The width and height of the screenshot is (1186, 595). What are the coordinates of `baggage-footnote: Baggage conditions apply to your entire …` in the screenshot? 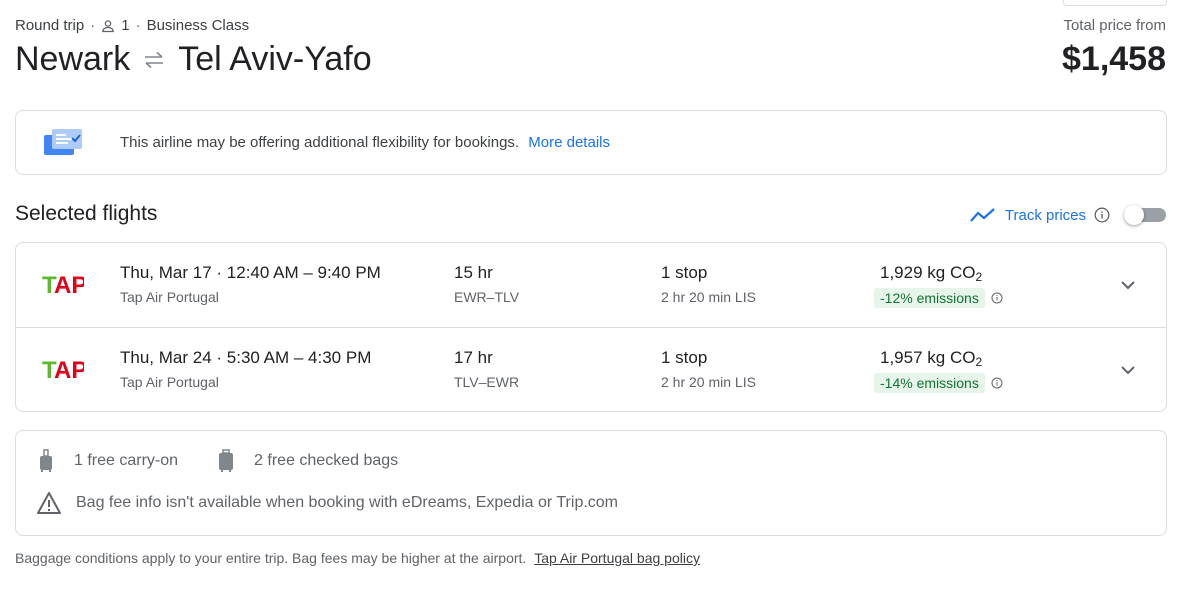 It's located at (357, 558).